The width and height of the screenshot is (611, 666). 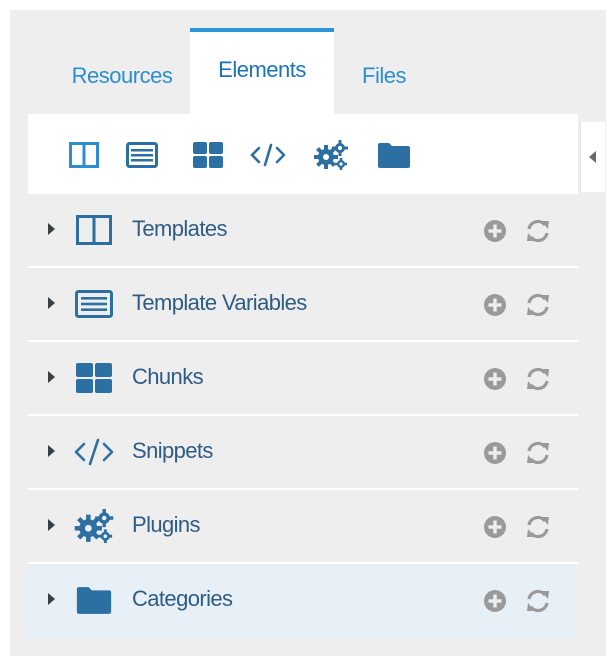 I want to click on tree-item-label: Chunks, so click(x=168, y=376).